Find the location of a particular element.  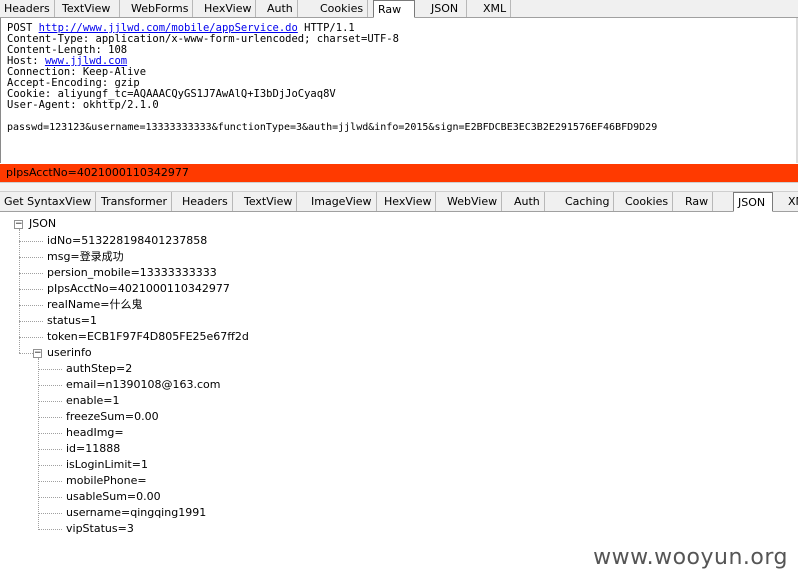

request-tab-cookies: Cookies is located at coordinates (342, 8).